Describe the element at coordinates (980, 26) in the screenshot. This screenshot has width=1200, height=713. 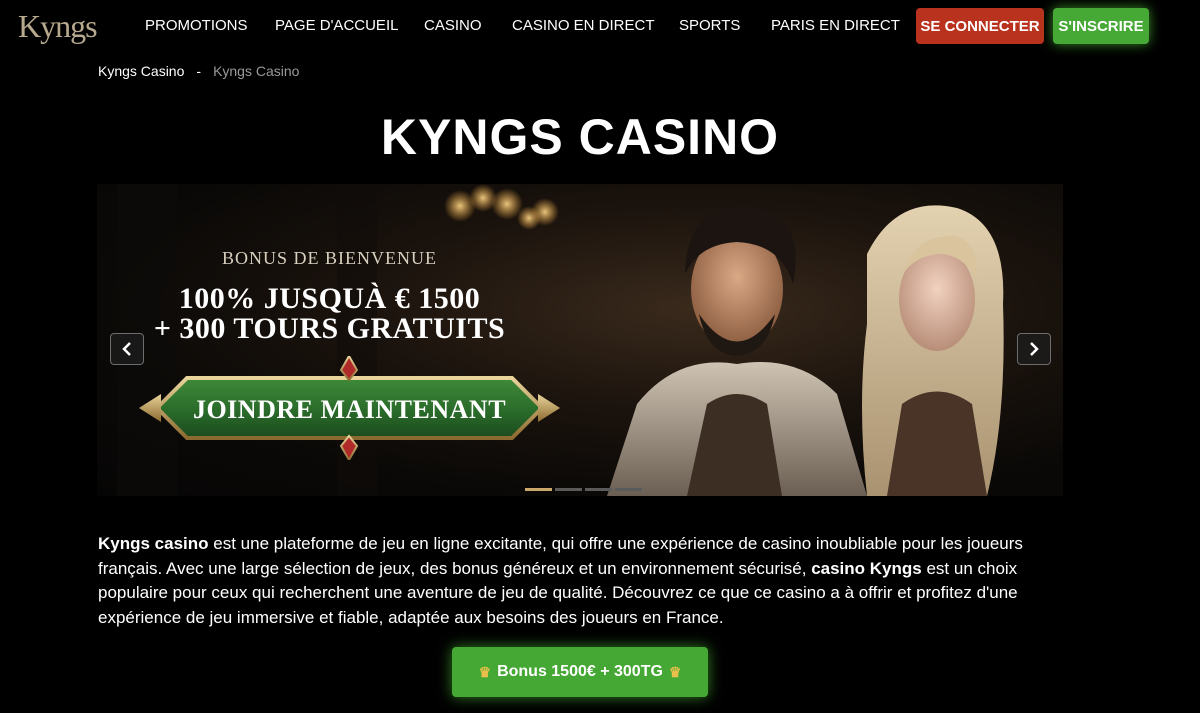
I see `login-button: SE CONNECTER` at that location.